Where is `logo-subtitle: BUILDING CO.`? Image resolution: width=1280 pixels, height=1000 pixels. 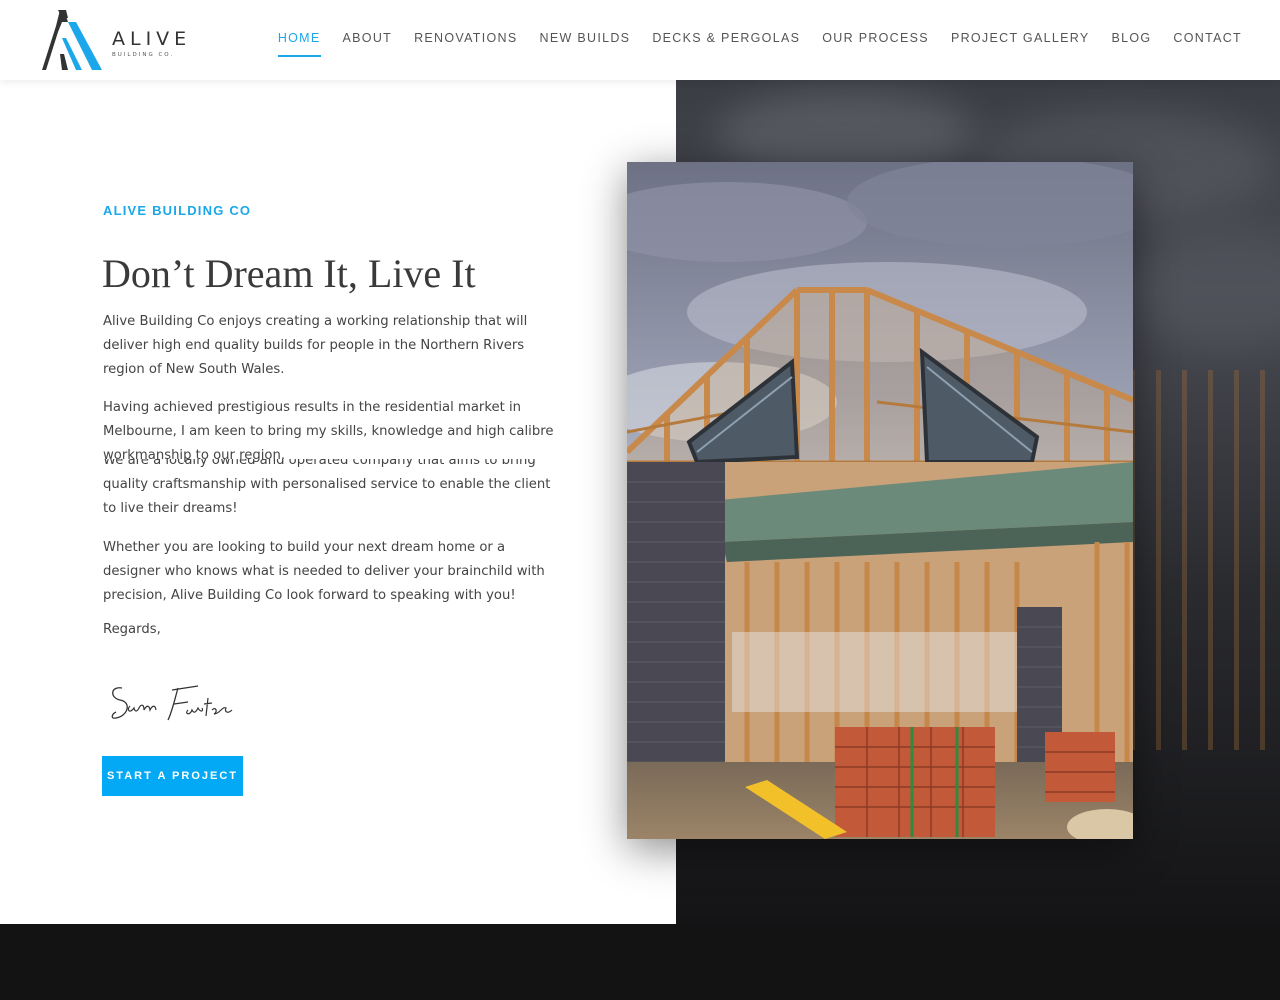 logo-subtitle: BUILDING CO. is located at coordinates (143, 55).